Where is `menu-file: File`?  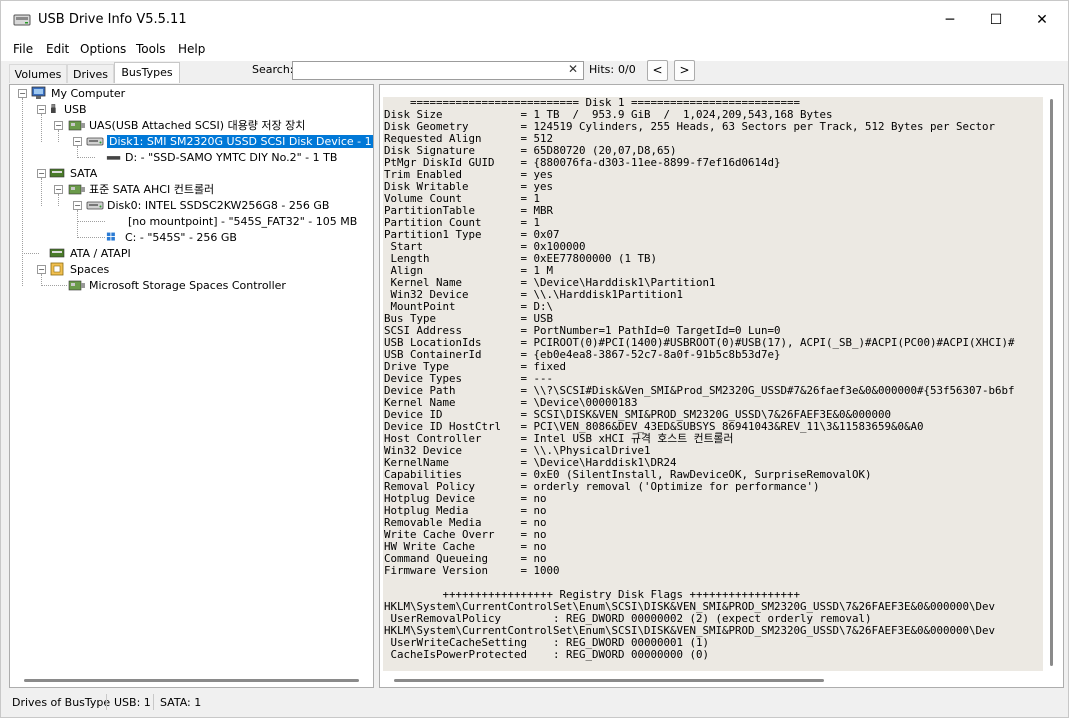 menu-file: File is located at coordinates (23, 49).